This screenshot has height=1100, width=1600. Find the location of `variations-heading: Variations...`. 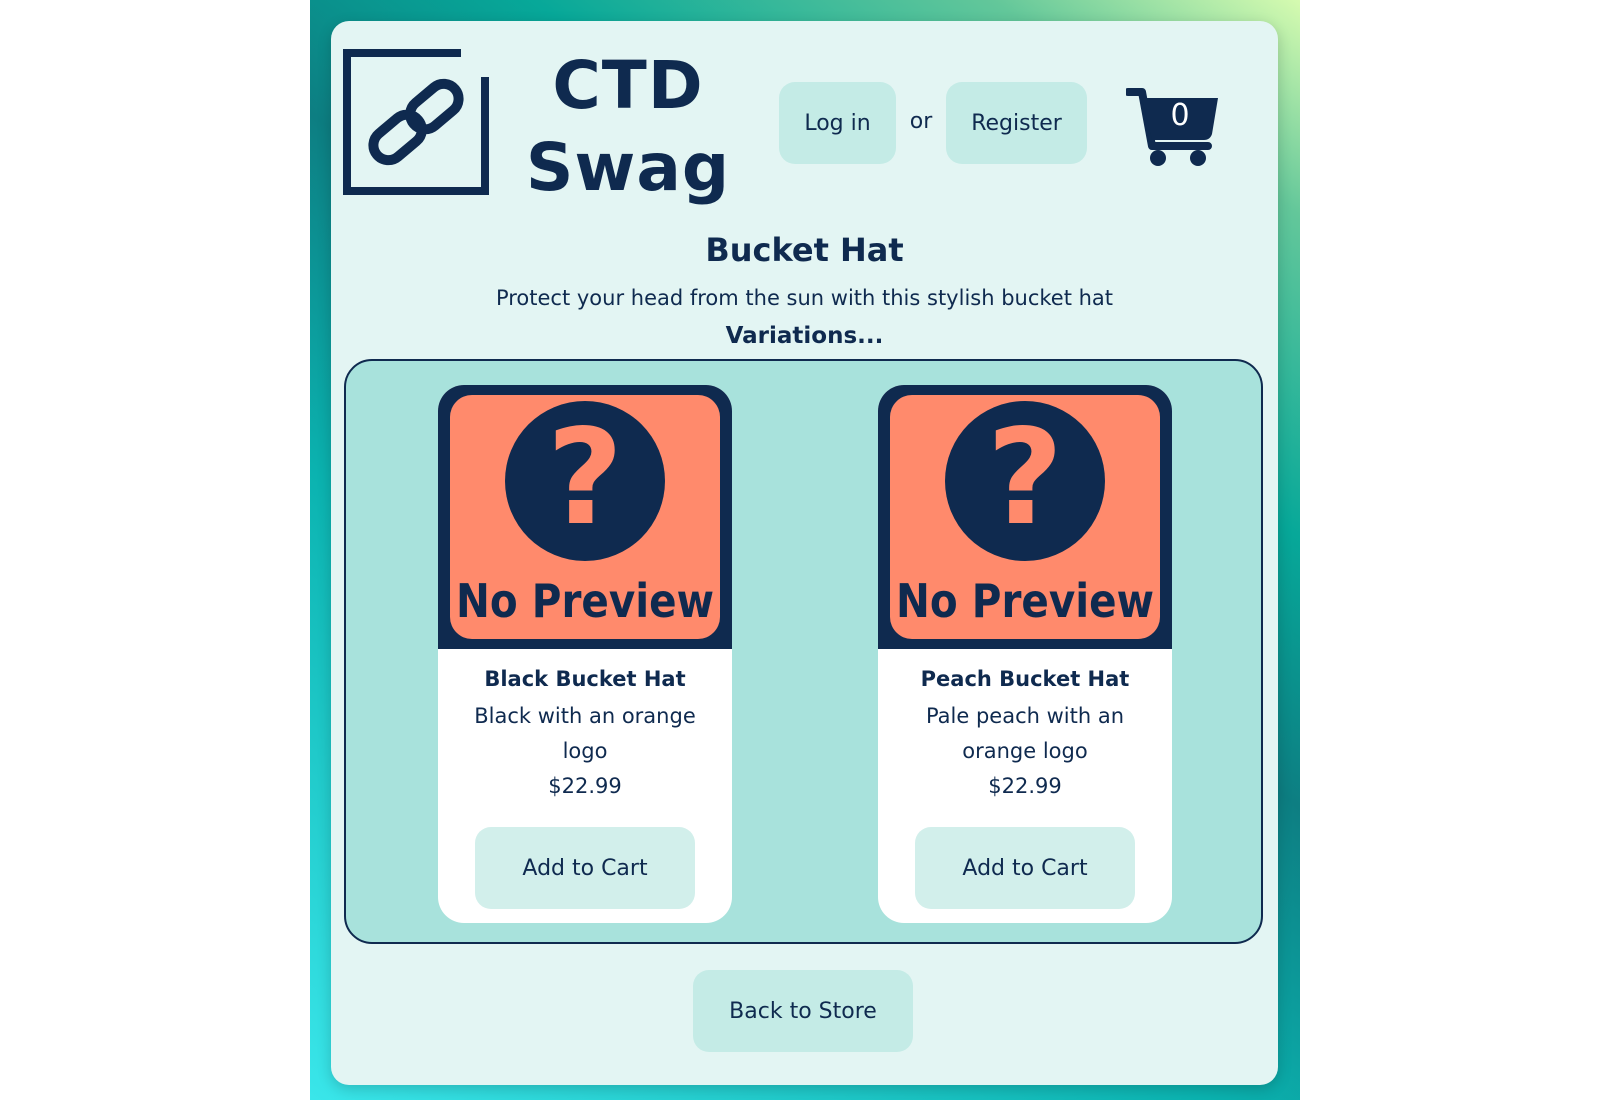

variations-heading: Variations... is located at coordinates (804, 336).